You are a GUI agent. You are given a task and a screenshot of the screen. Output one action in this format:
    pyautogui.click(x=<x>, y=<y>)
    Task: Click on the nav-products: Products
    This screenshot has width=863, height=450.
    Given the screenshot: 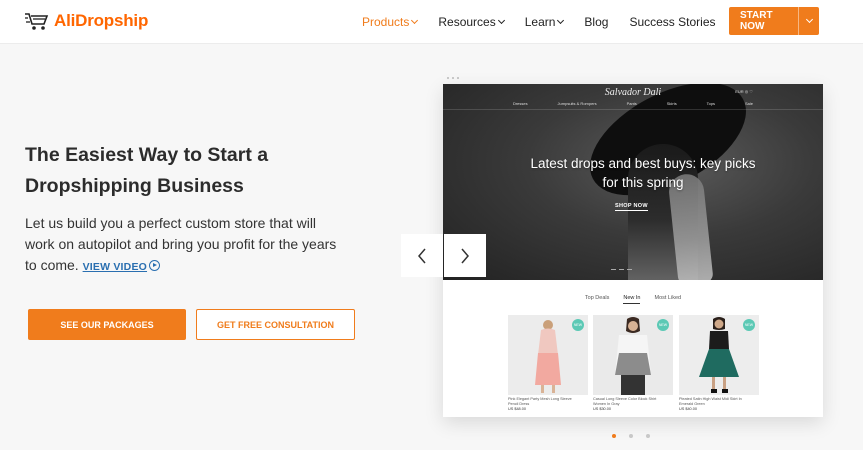 What is the action you would take?
    pyautogui.click(x=390, y=22)
    